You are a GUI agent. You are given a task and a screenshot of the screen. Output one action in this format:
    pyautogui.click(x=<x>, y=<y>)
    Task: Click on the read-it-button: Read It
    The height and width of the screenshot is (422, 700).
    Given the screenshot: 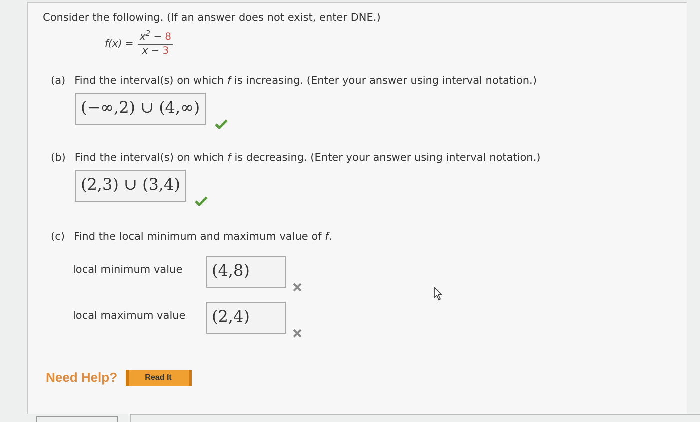 What is the action you would take?
    pyautogui.click(x=159, y=378)
    